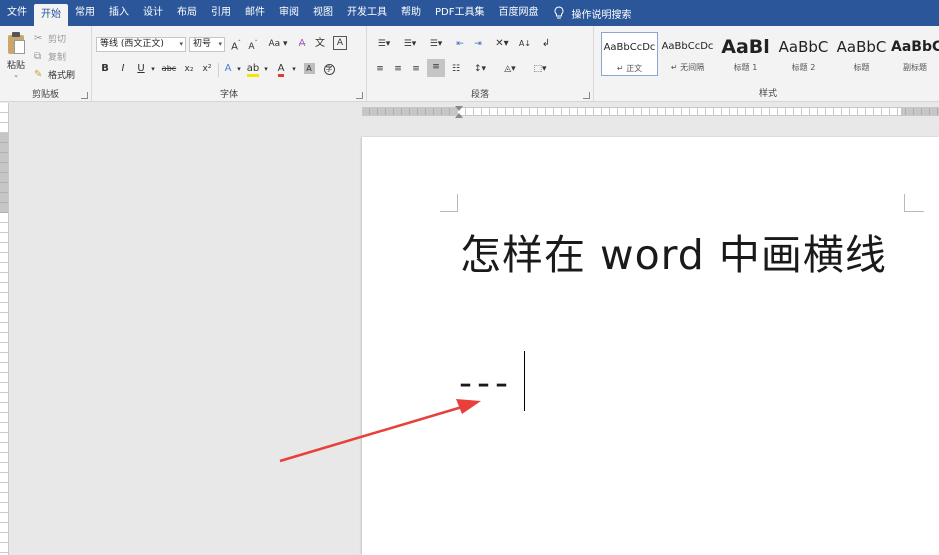  I want to click on justify-icon: ≡, so click(436, 68).